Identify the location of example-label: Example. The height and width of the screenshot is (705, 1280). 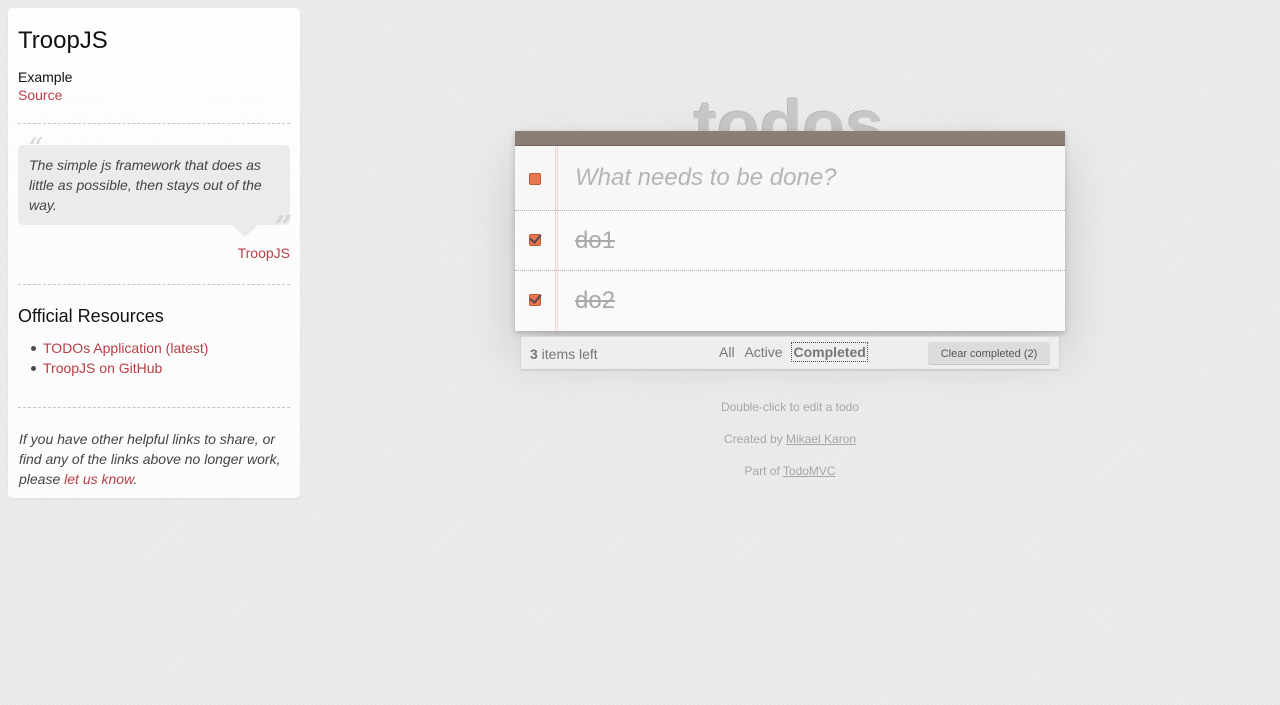
(45, 77).